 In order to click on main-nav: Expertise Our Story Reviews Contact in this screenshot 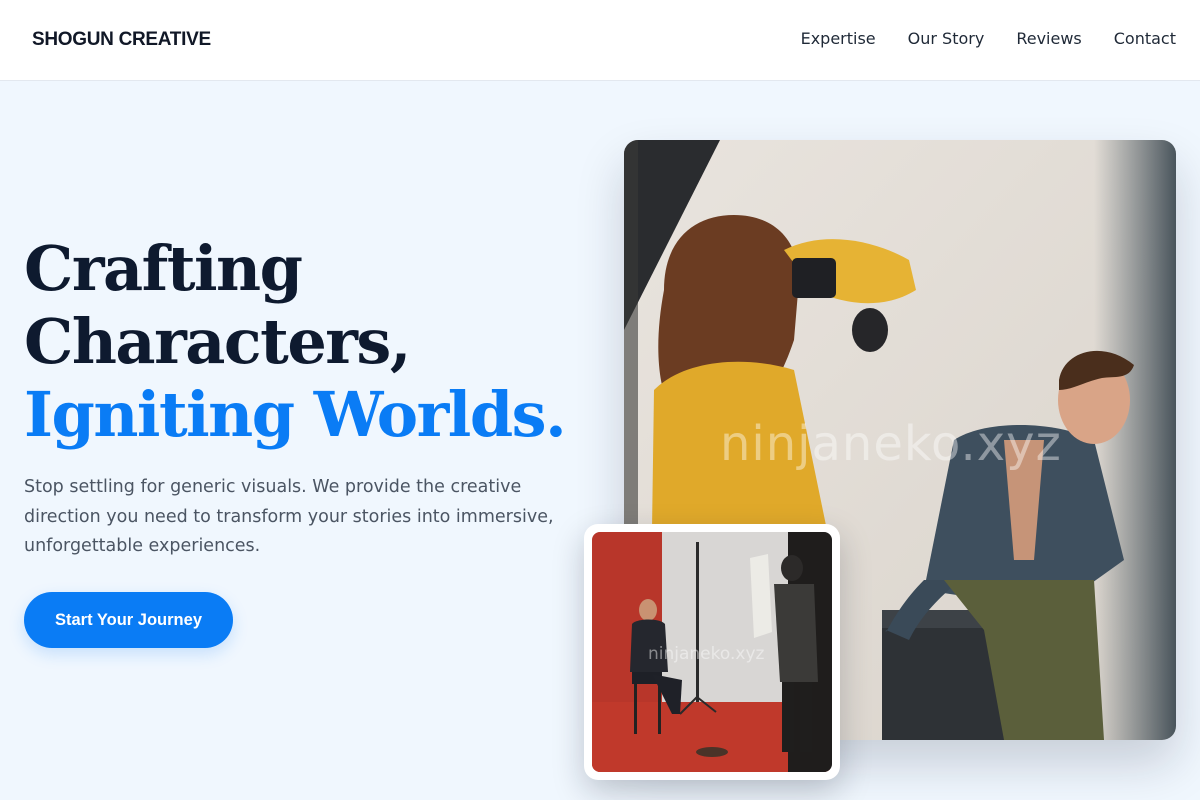, I will do `click(988, 38)`.